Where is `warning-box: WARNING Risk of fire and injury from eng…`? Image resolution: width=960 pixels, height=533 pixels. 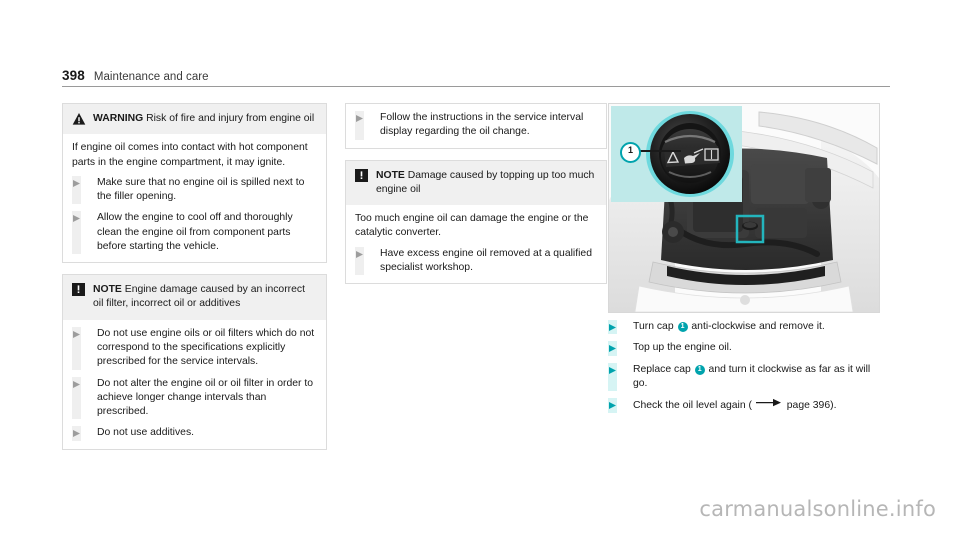 warning-box: WARNING Risk of fire and injury from eng… is located at coordinates (194, 183).